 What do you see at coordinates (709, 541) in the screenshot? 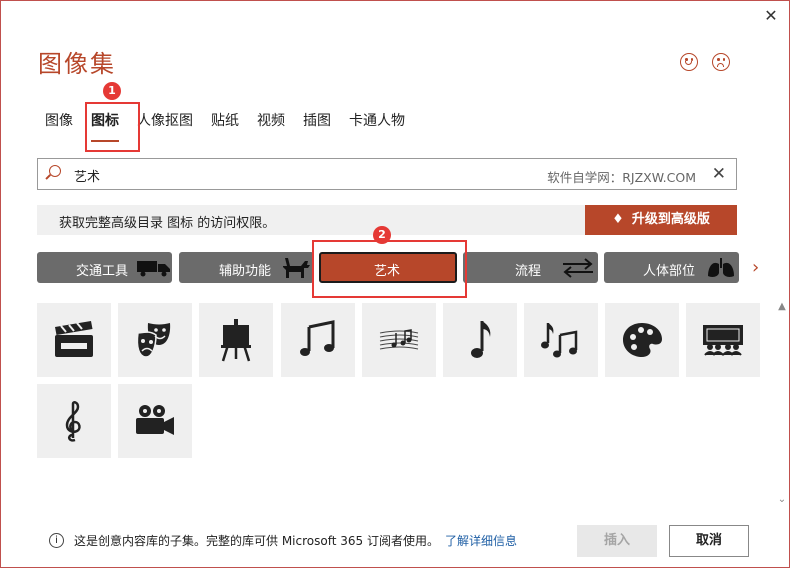
I see `cancel-button: 取消` at bounding box center [709, 541].